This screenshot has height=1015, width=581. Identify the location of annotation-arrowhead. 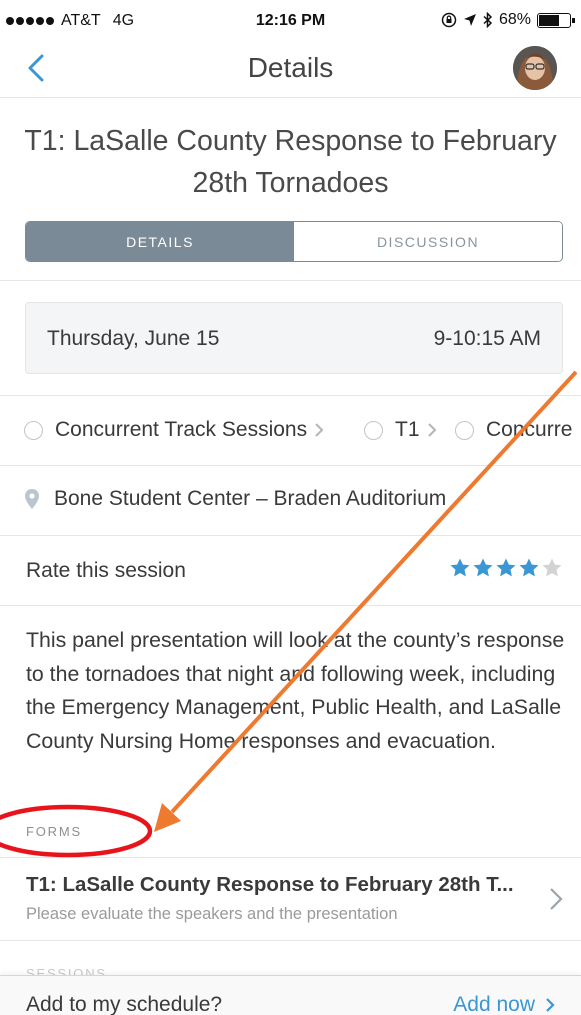
(167, 817).